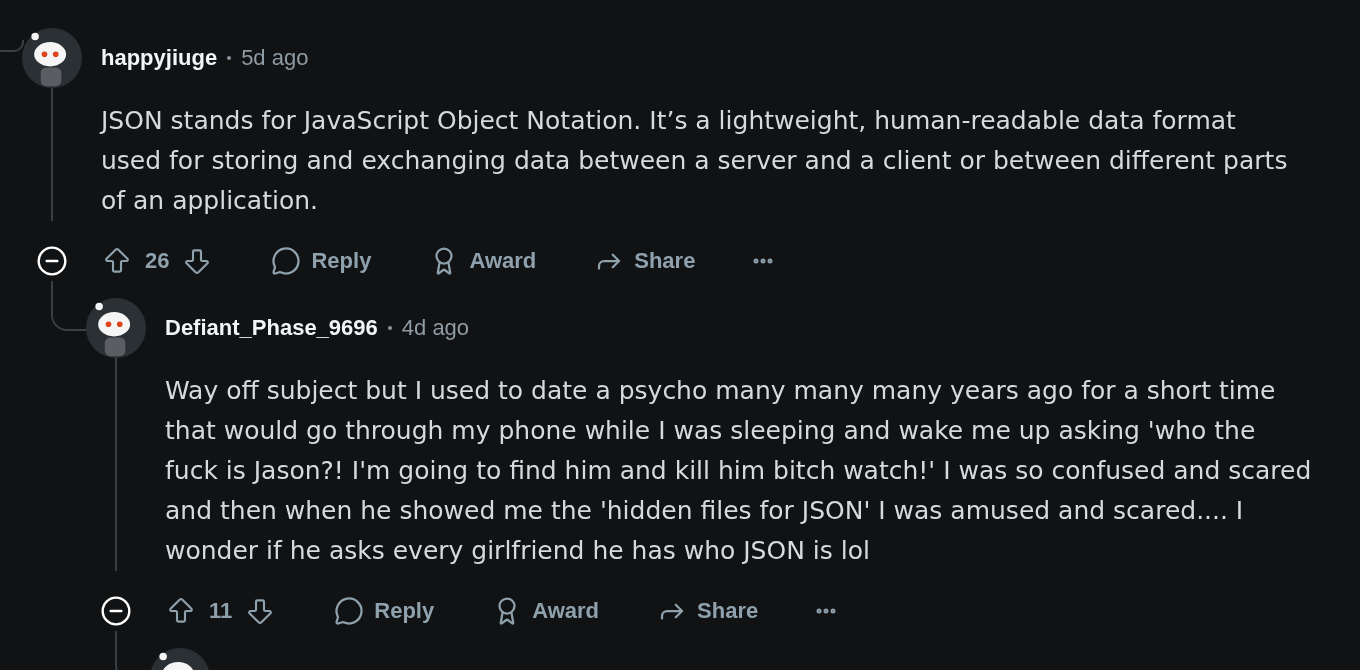 The height and width of the screenshot is (670, 1360). Describe the element at coordinates (695, 161) in the screenshot. I see `comment-text: JSON stands for JavaScript Object Notation. It’s a lightweight, human-readable data format used for storing and exchanging data between a server and a client or between different parts of an application.` at that location.